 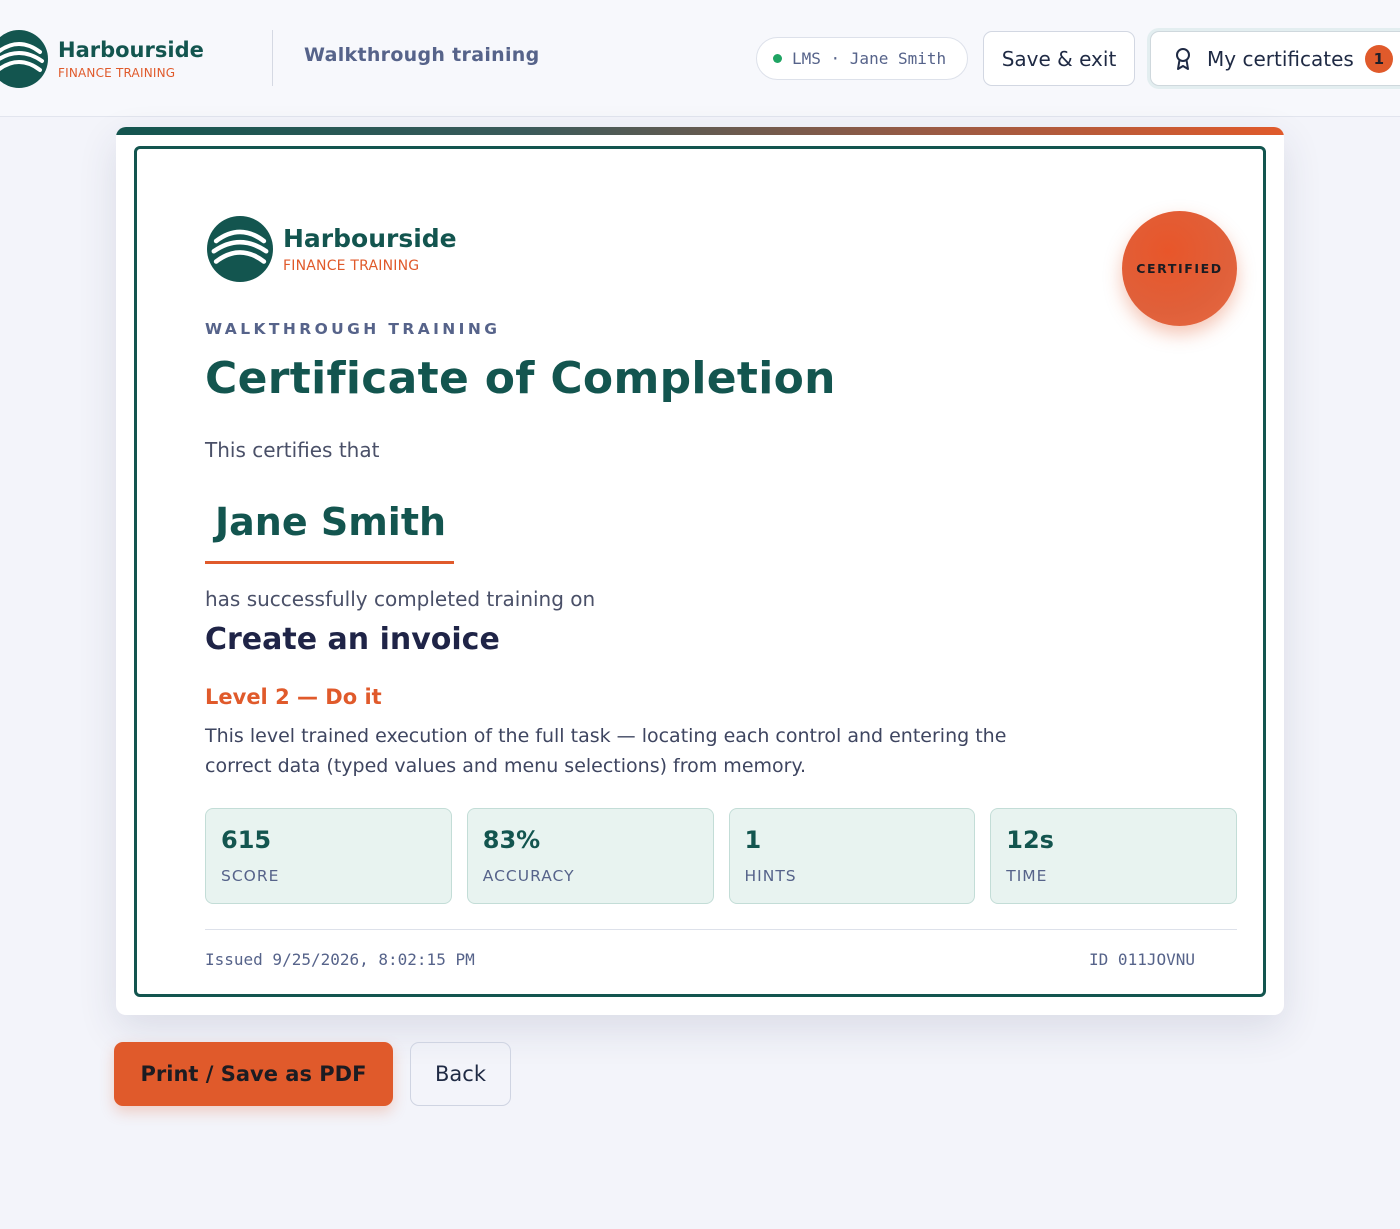 I want to click on issued-date: Issued 9/25/2026, 8:02:15 PM, so click(x=340, y=959).